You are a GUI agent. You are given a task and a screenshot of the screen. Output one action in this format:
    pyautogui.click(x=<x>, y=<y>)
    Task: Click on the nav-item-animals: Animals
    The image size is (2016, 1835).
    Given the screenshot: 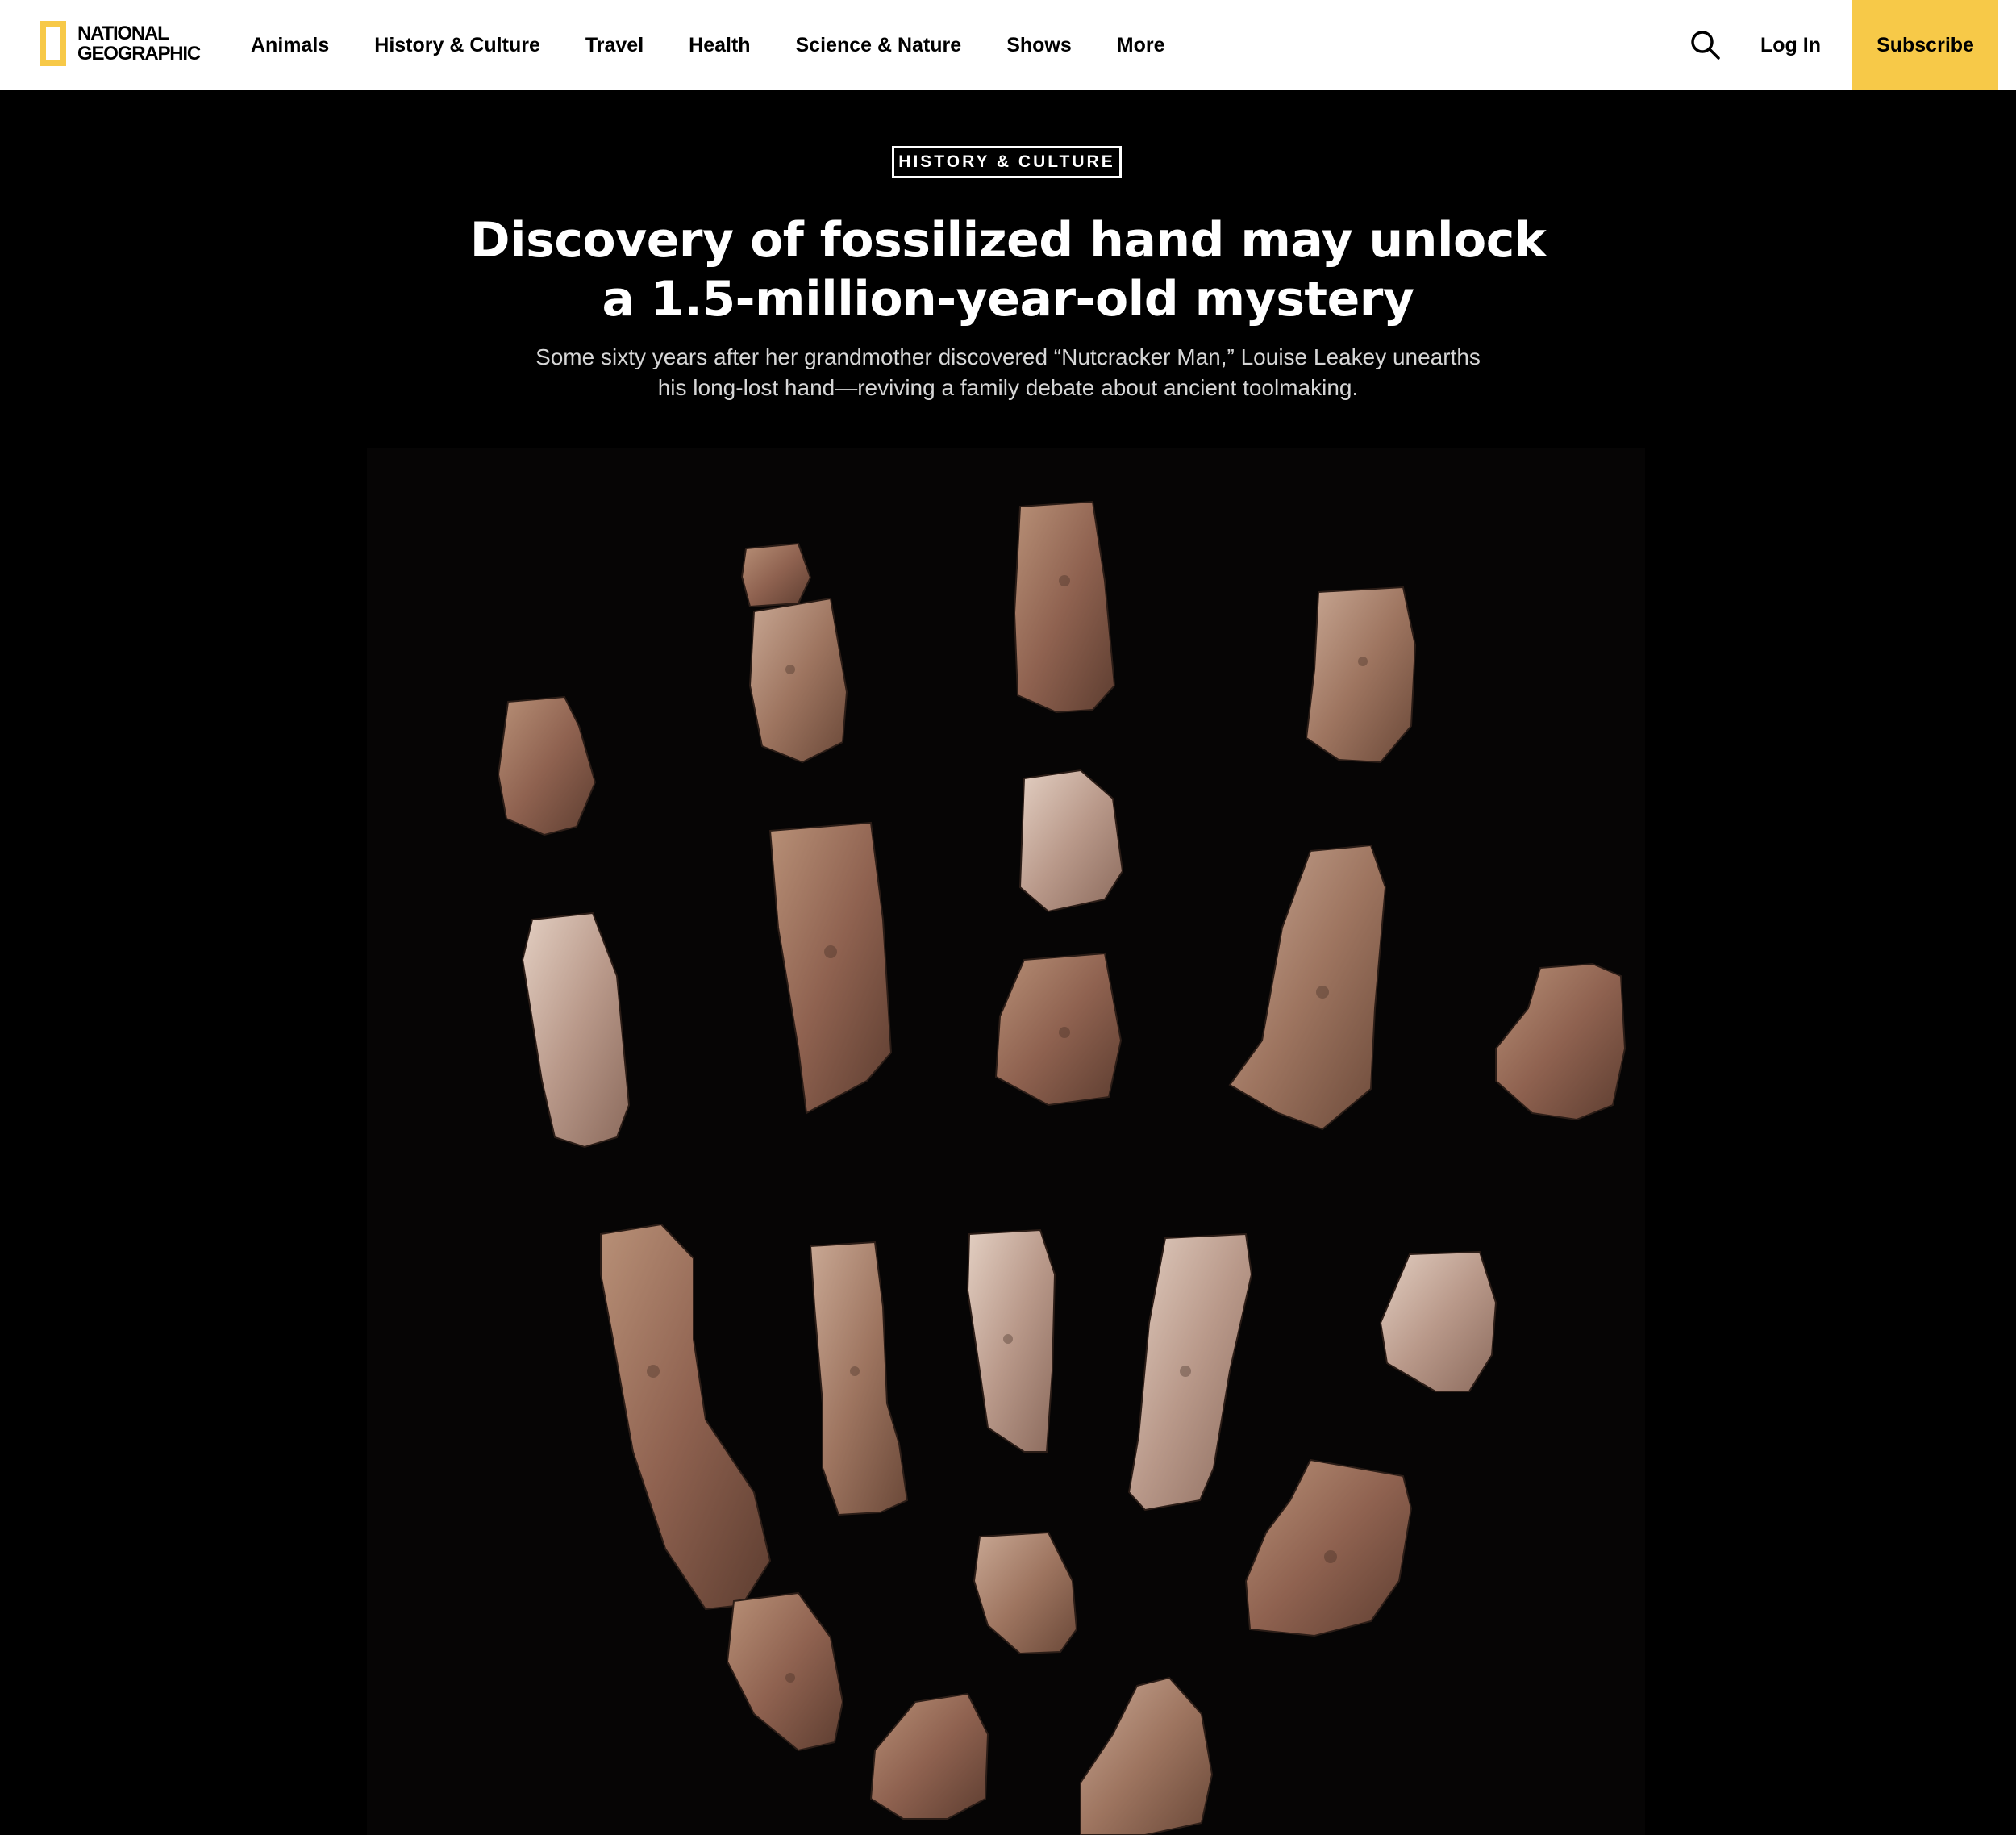 What is the action you would take?
    pyautogui.click(x=290, y=45)
    